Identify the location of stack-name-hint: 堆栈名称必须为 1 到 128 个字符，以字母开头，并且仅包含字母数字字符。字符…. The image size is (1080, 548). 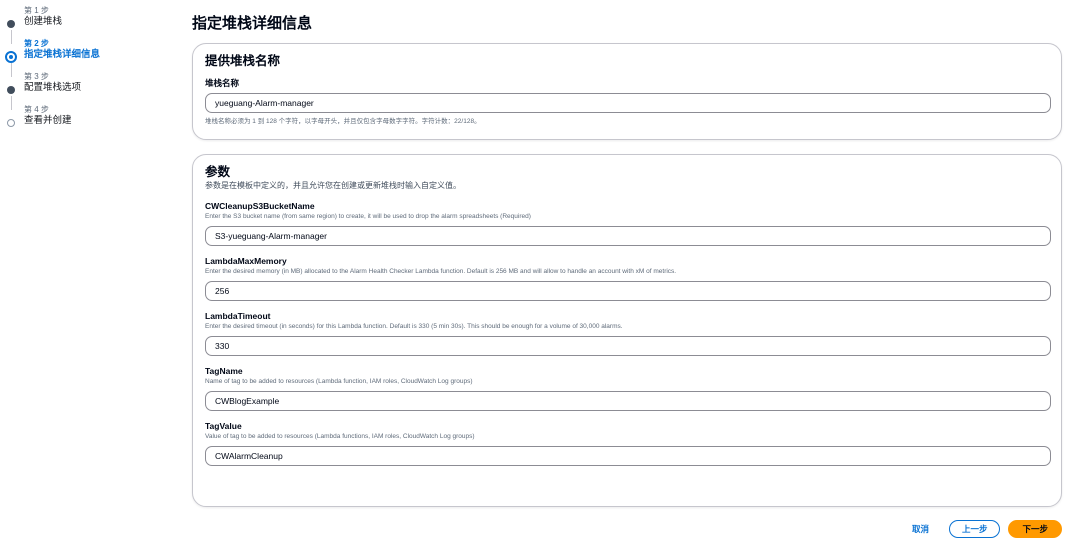
(343, 121).